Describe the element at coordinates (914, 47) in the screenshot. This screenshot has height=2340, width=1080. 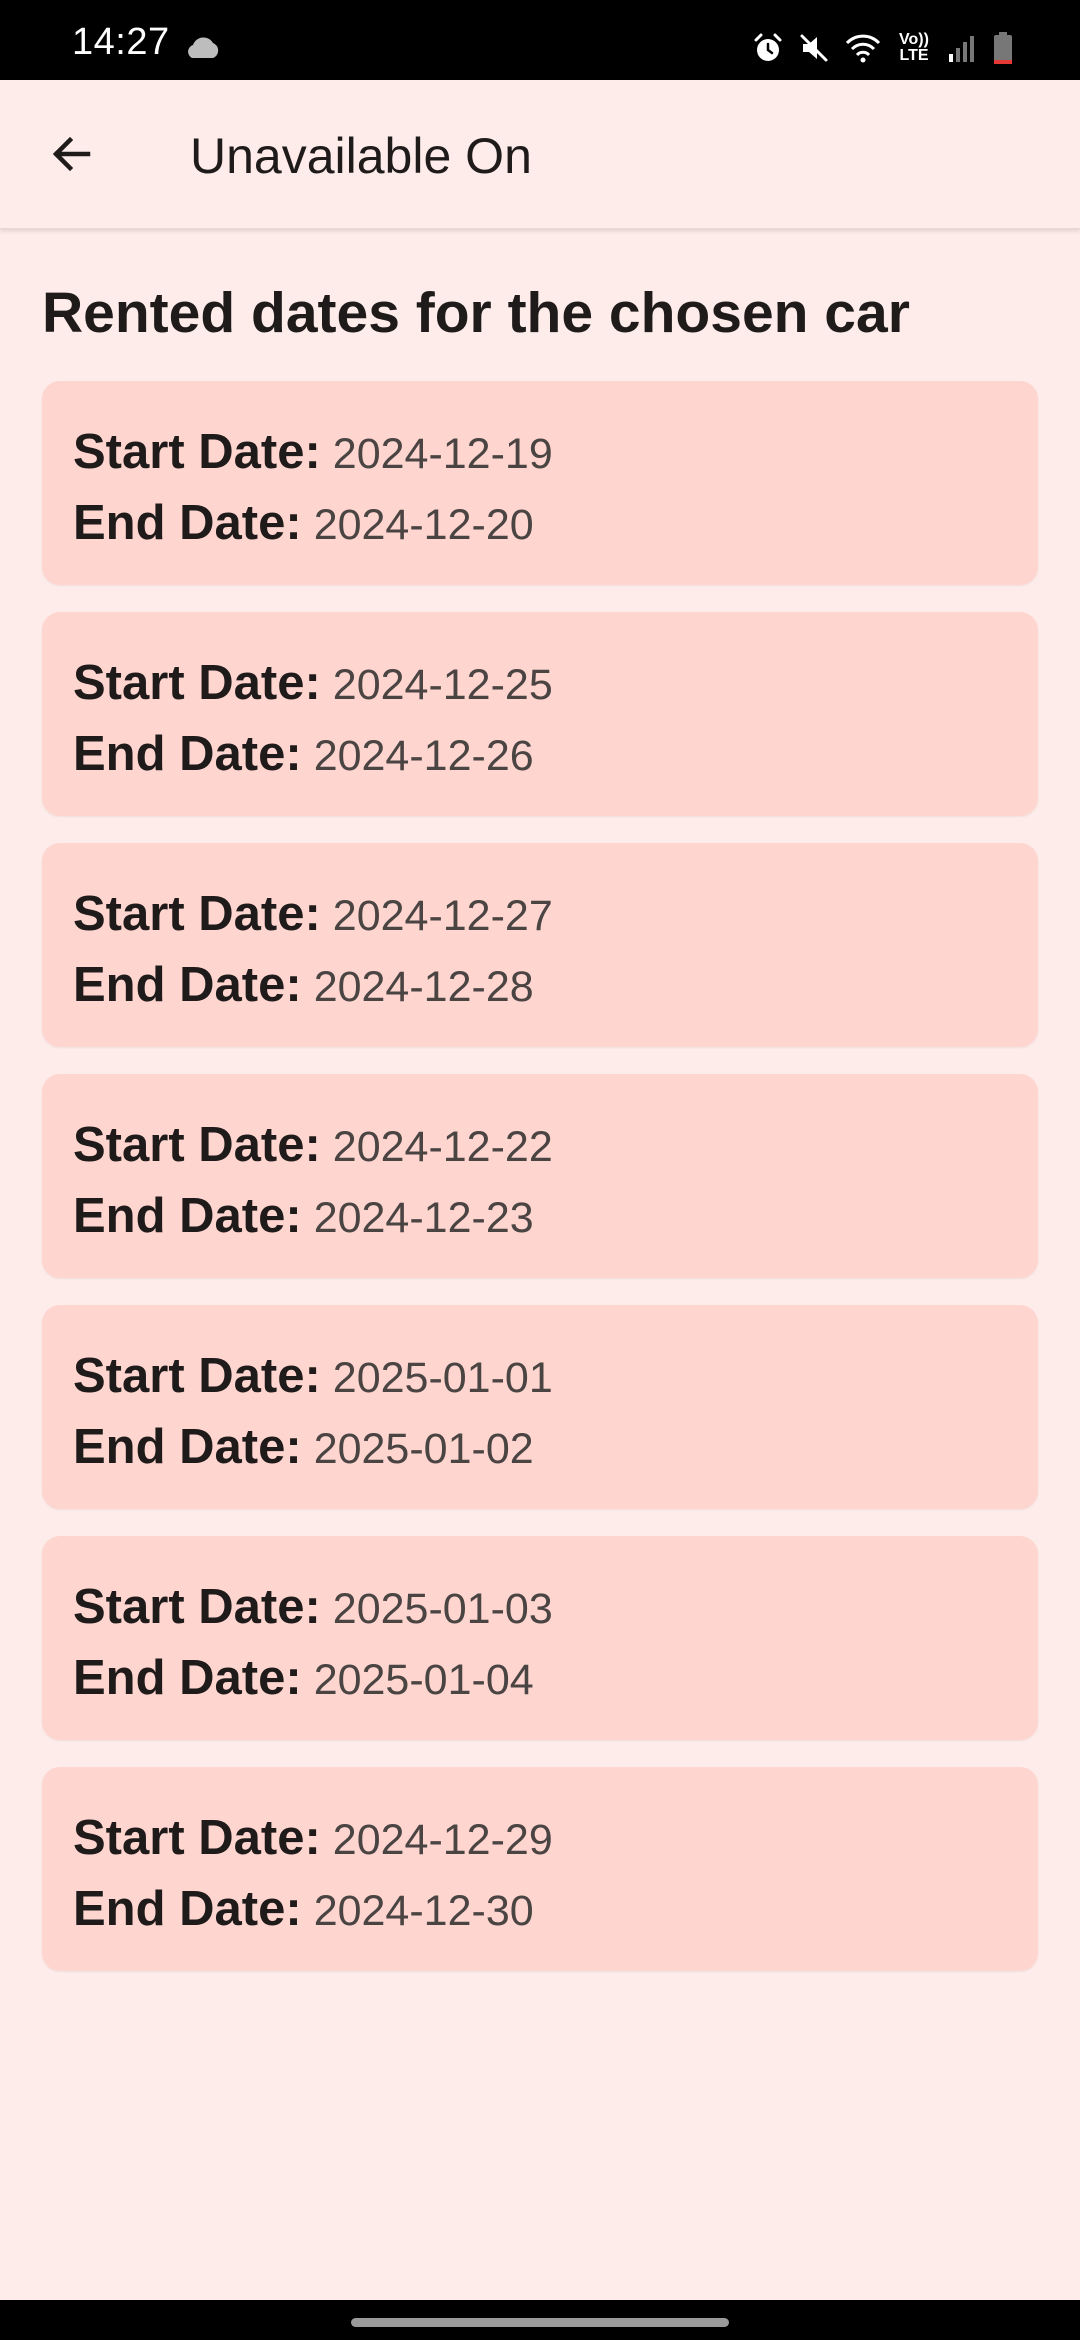
I see `volte-icon: Vo)) LTE` at that location.